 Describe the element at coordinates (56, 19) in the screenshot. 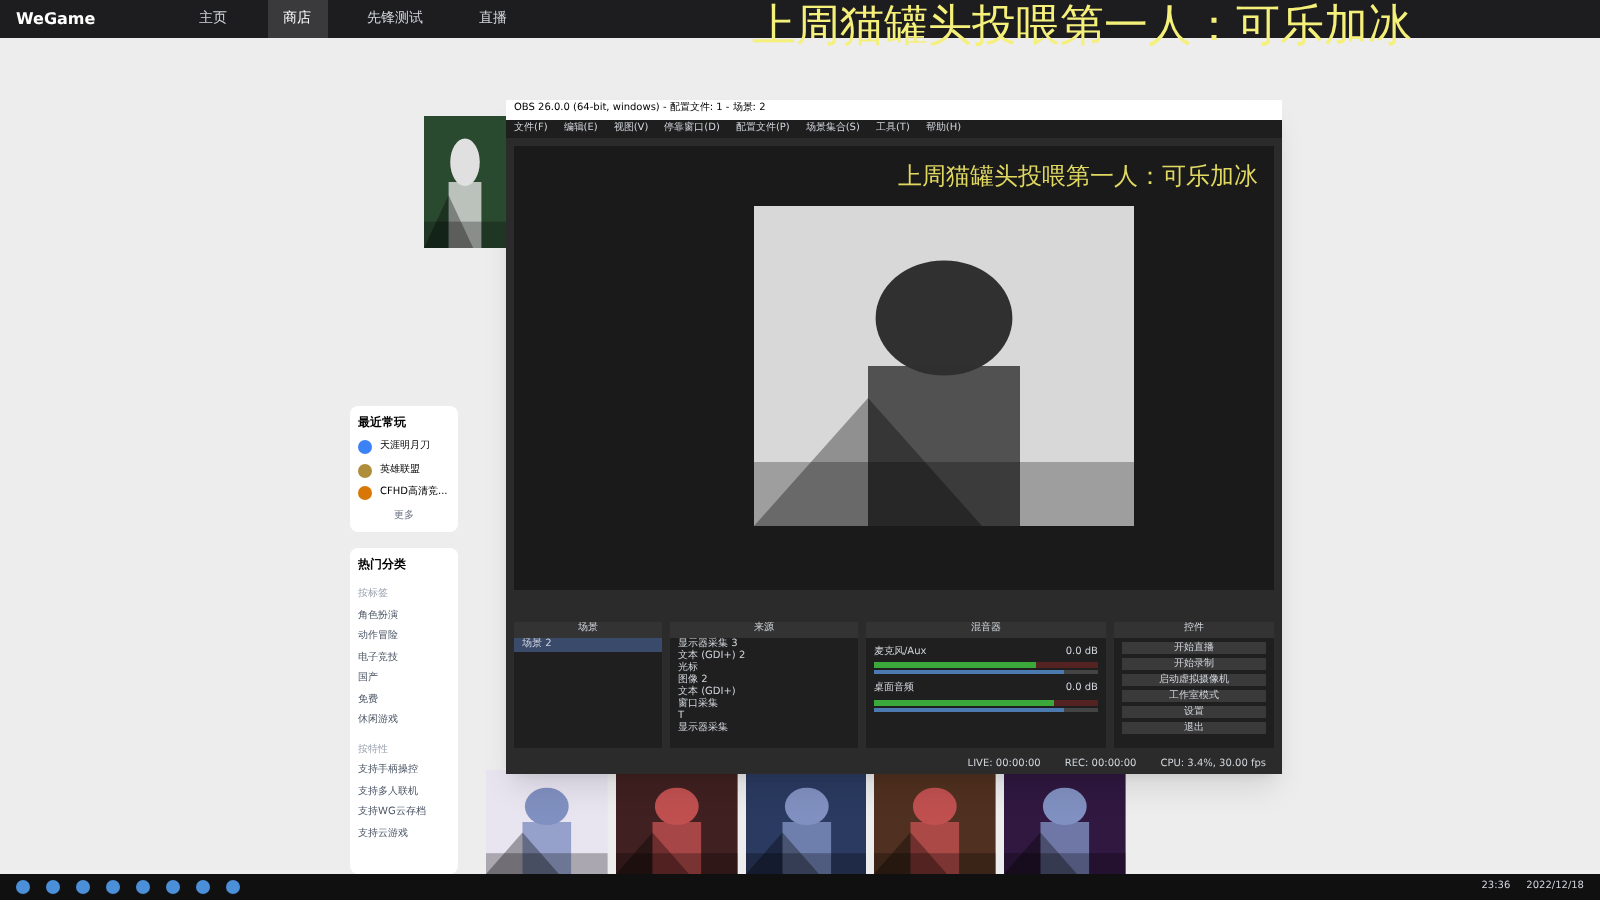

I see `app-logo: WeGame` at that location.